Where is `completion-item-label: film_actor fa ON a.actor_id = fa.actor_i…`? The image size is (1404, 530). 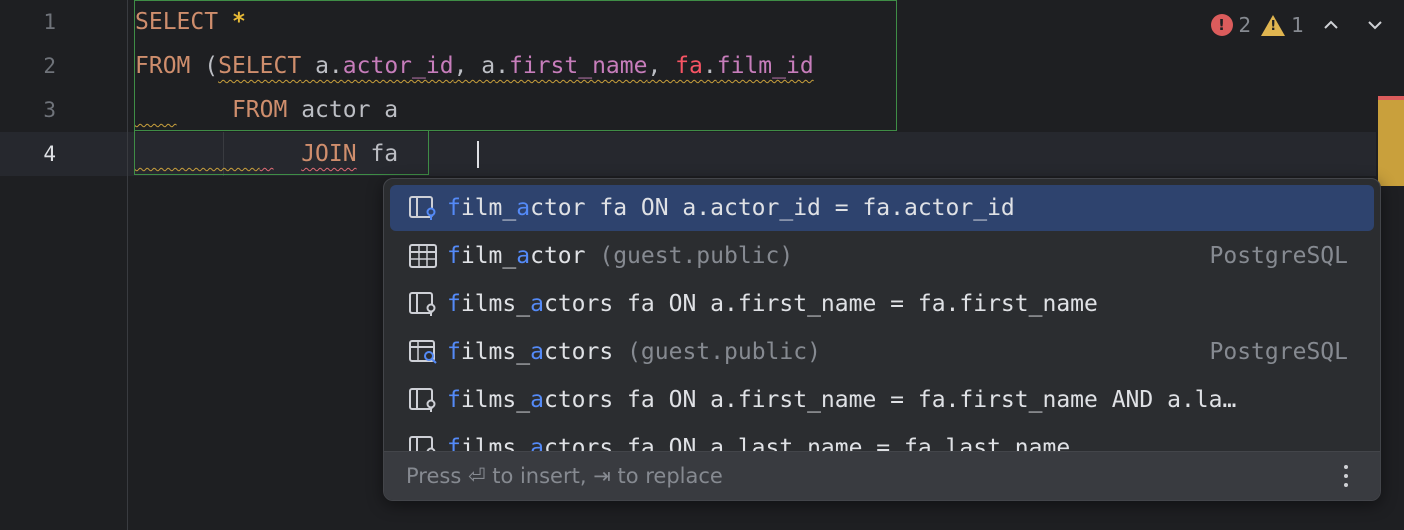
completion-item-label: film_actor fa ON a.actor_id = fa.actor_i… is located at coordinates (731, 208).